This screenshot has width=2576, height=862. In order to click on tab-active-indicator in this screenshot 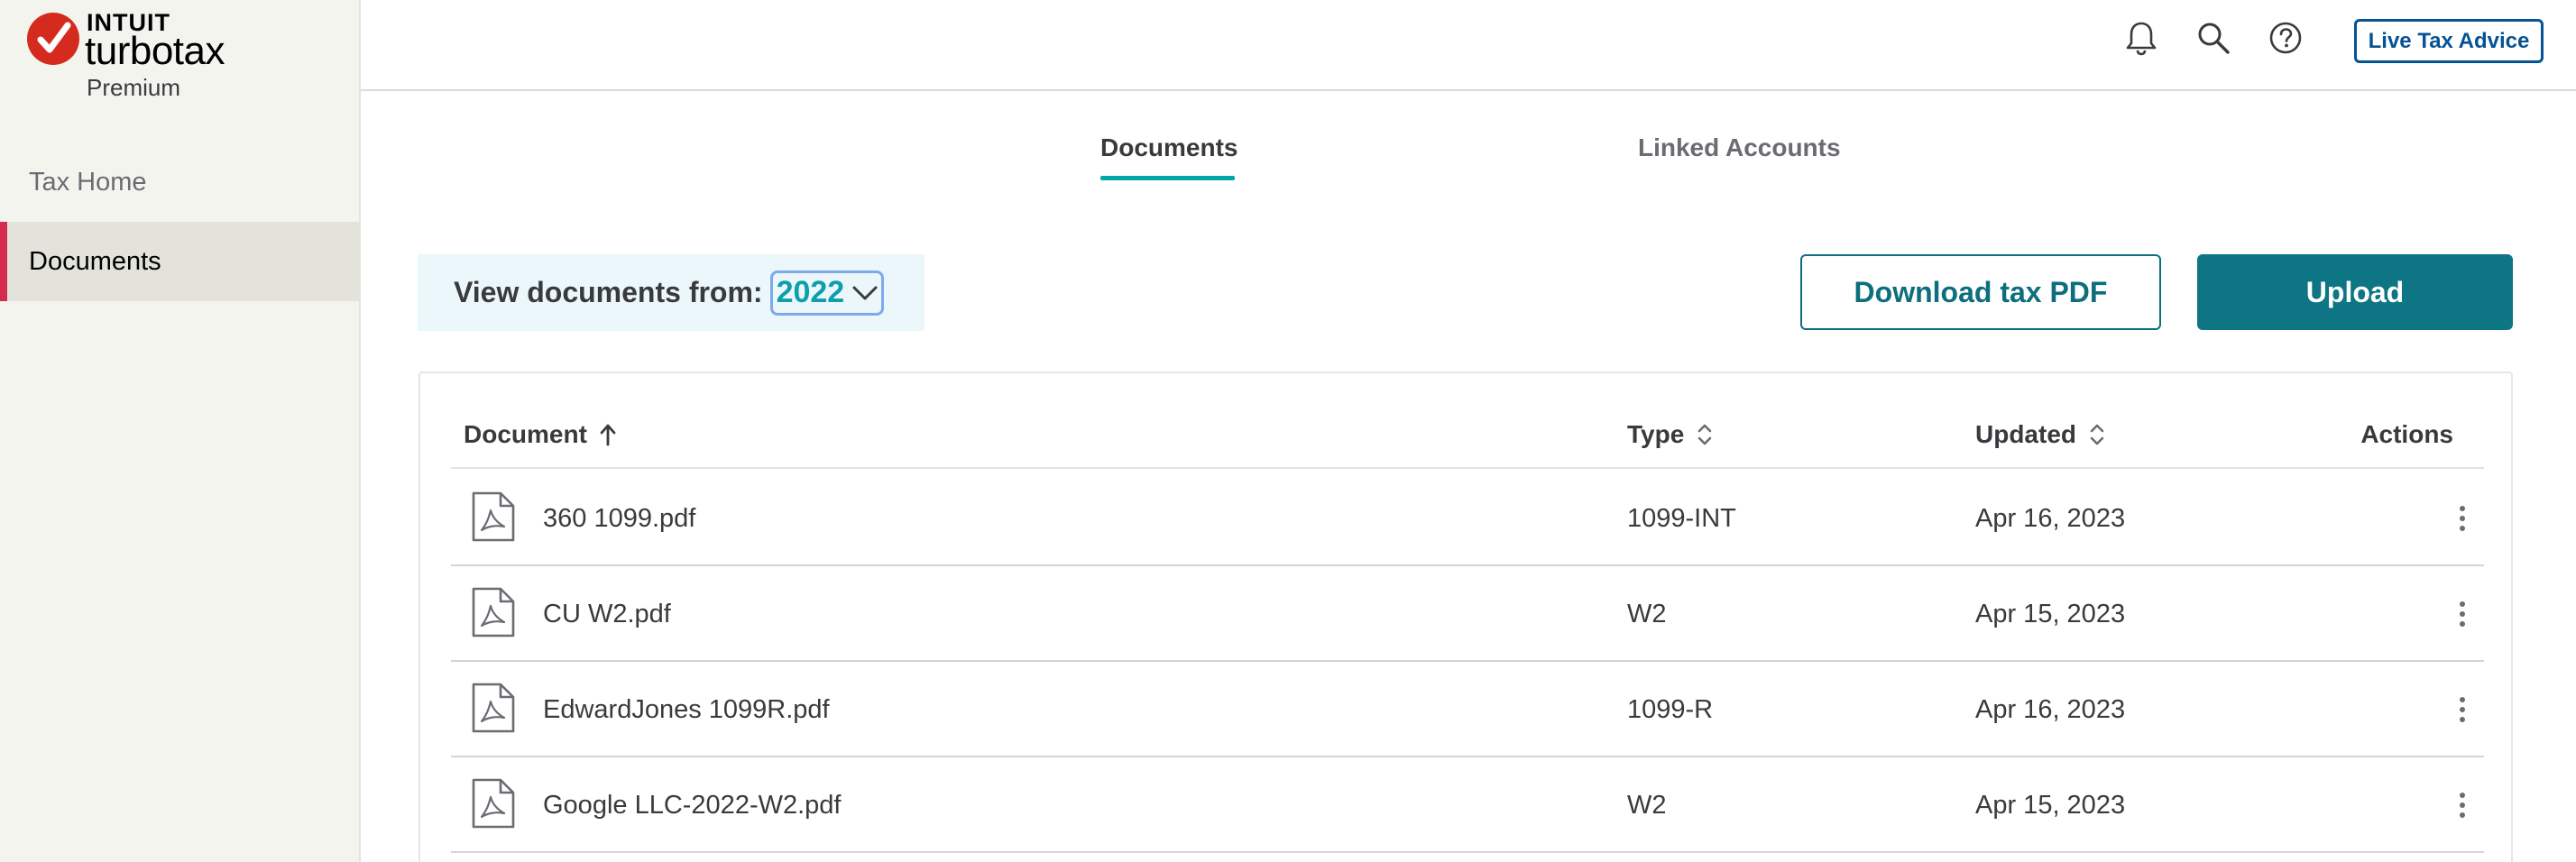, I will do `click(1167, 178)`.